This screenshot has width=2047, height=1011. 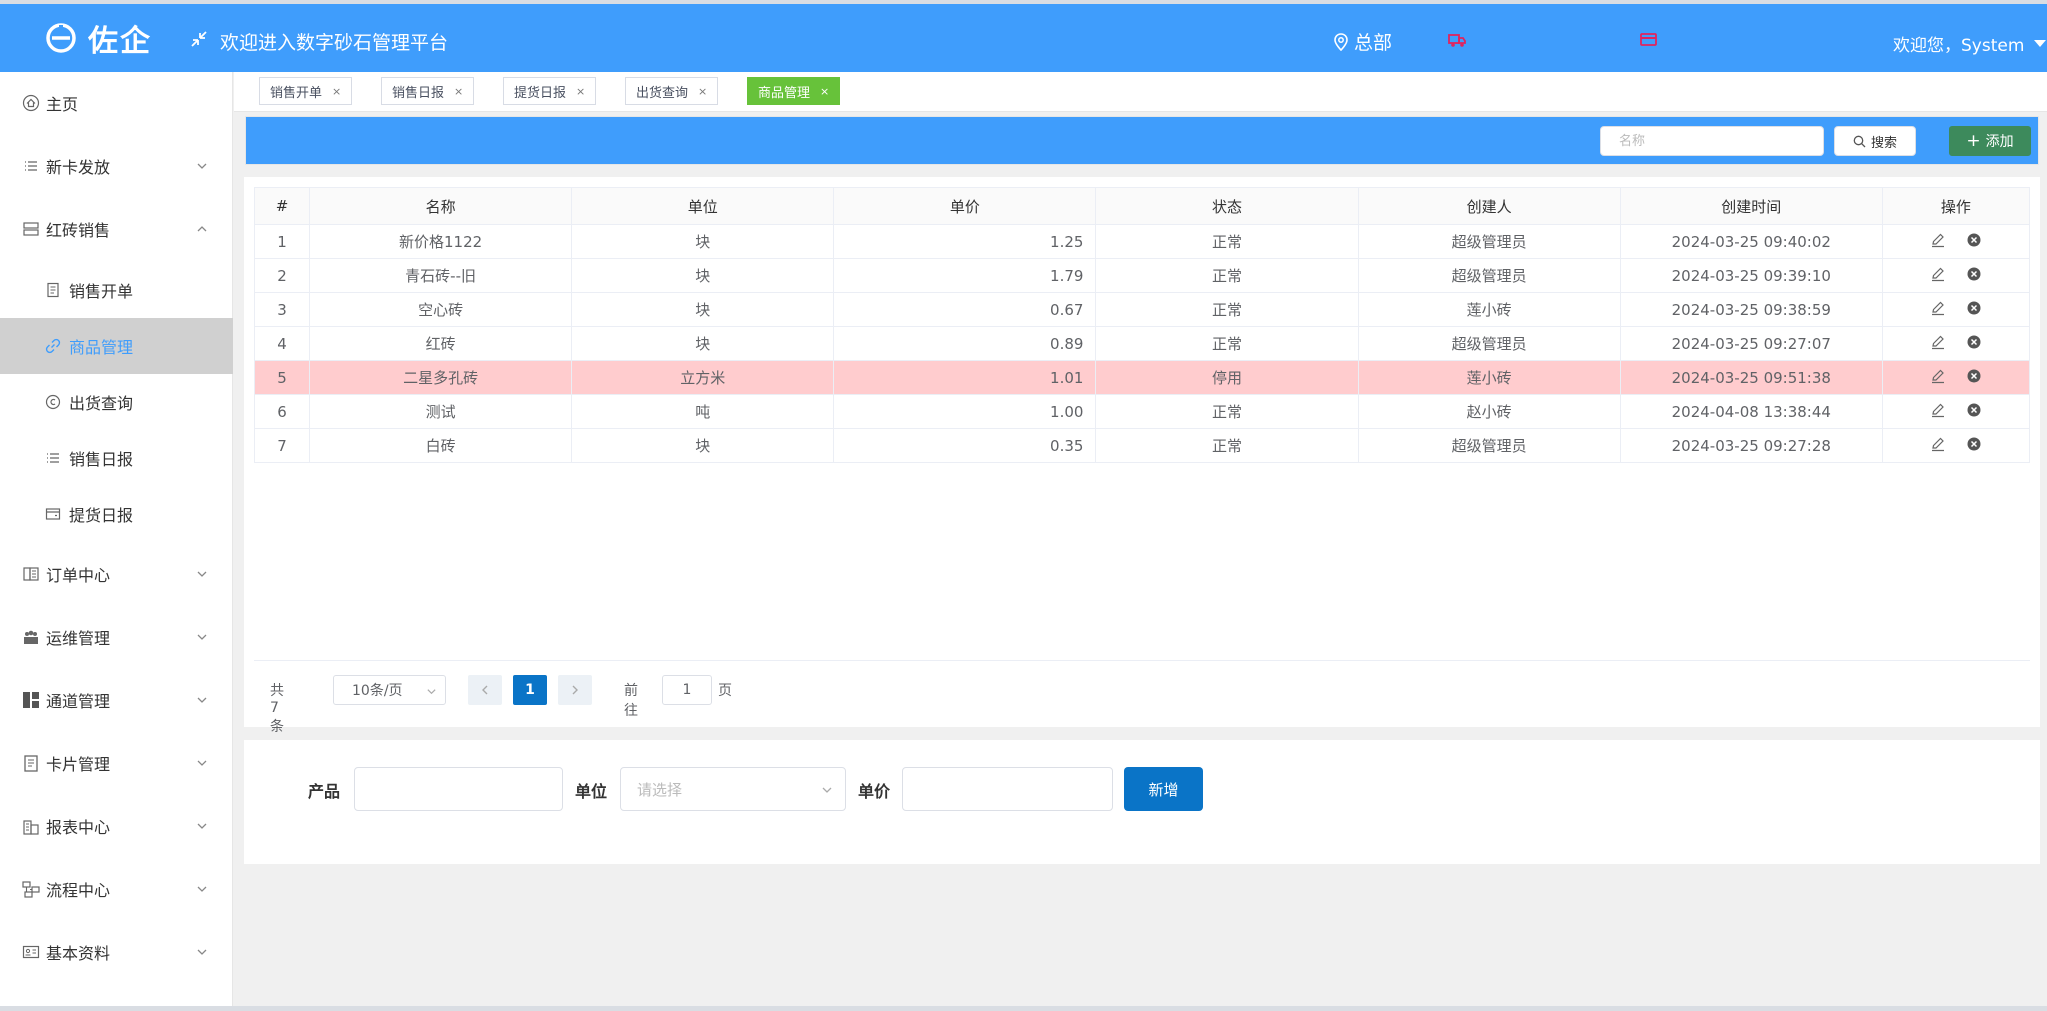 What do you see at coordinates (116, 952) in the screenshot?
I see `sidebar-item-basic-info: 基本资料` at bounding box center [116, 952].